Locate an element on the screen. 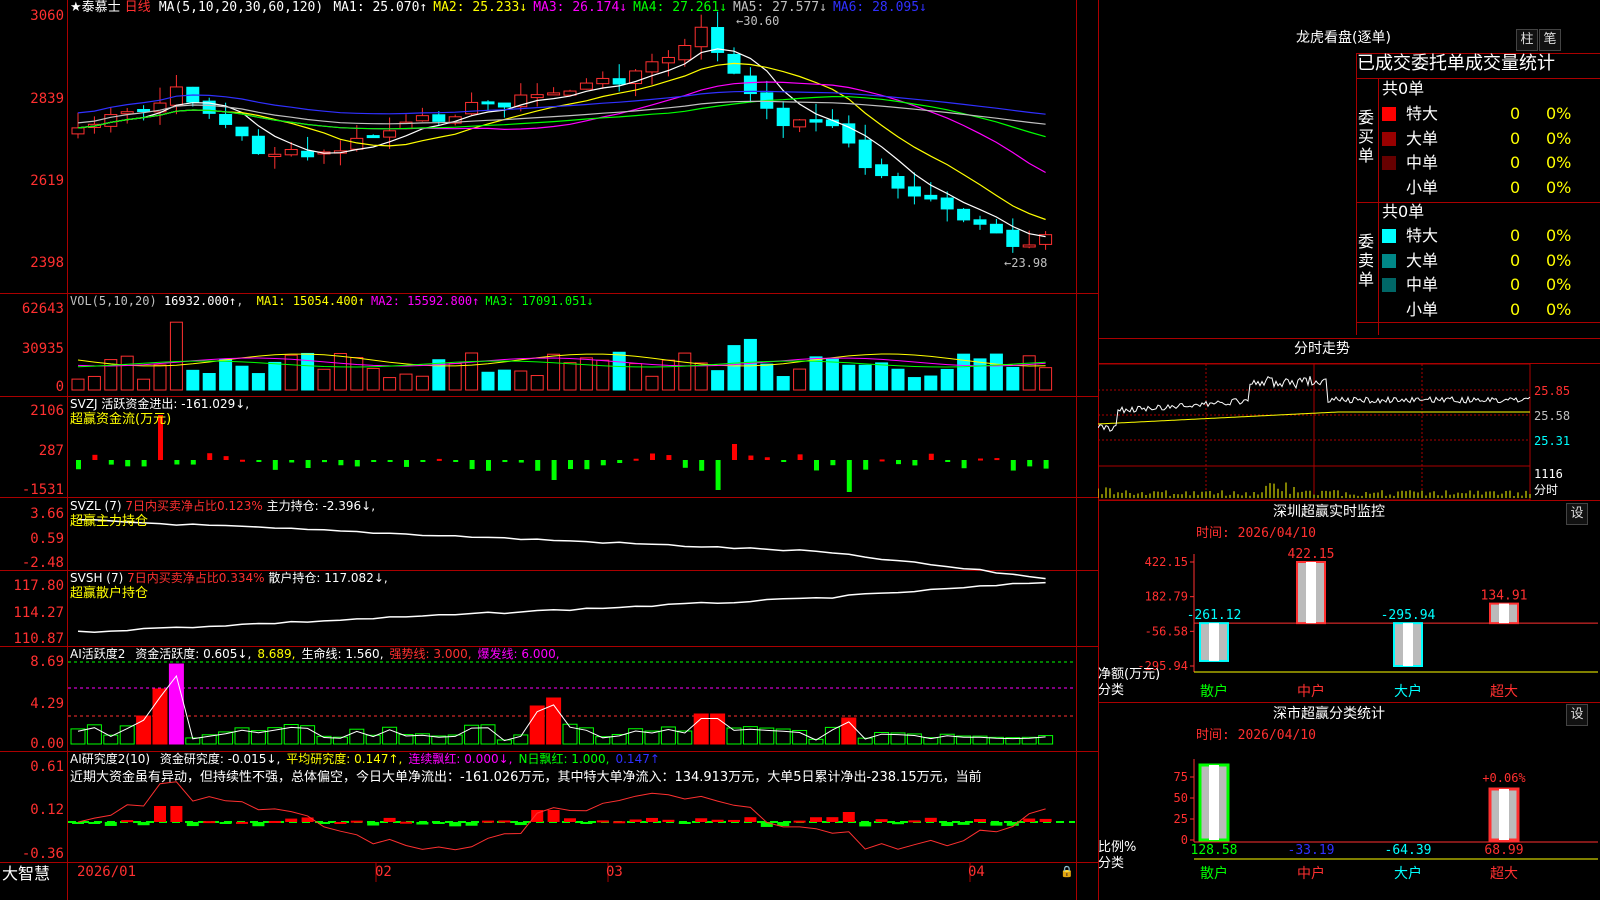 This screenshot has width=1600, height=900. net-amount-label: 422.15 is located at coordinates (1311, 554).